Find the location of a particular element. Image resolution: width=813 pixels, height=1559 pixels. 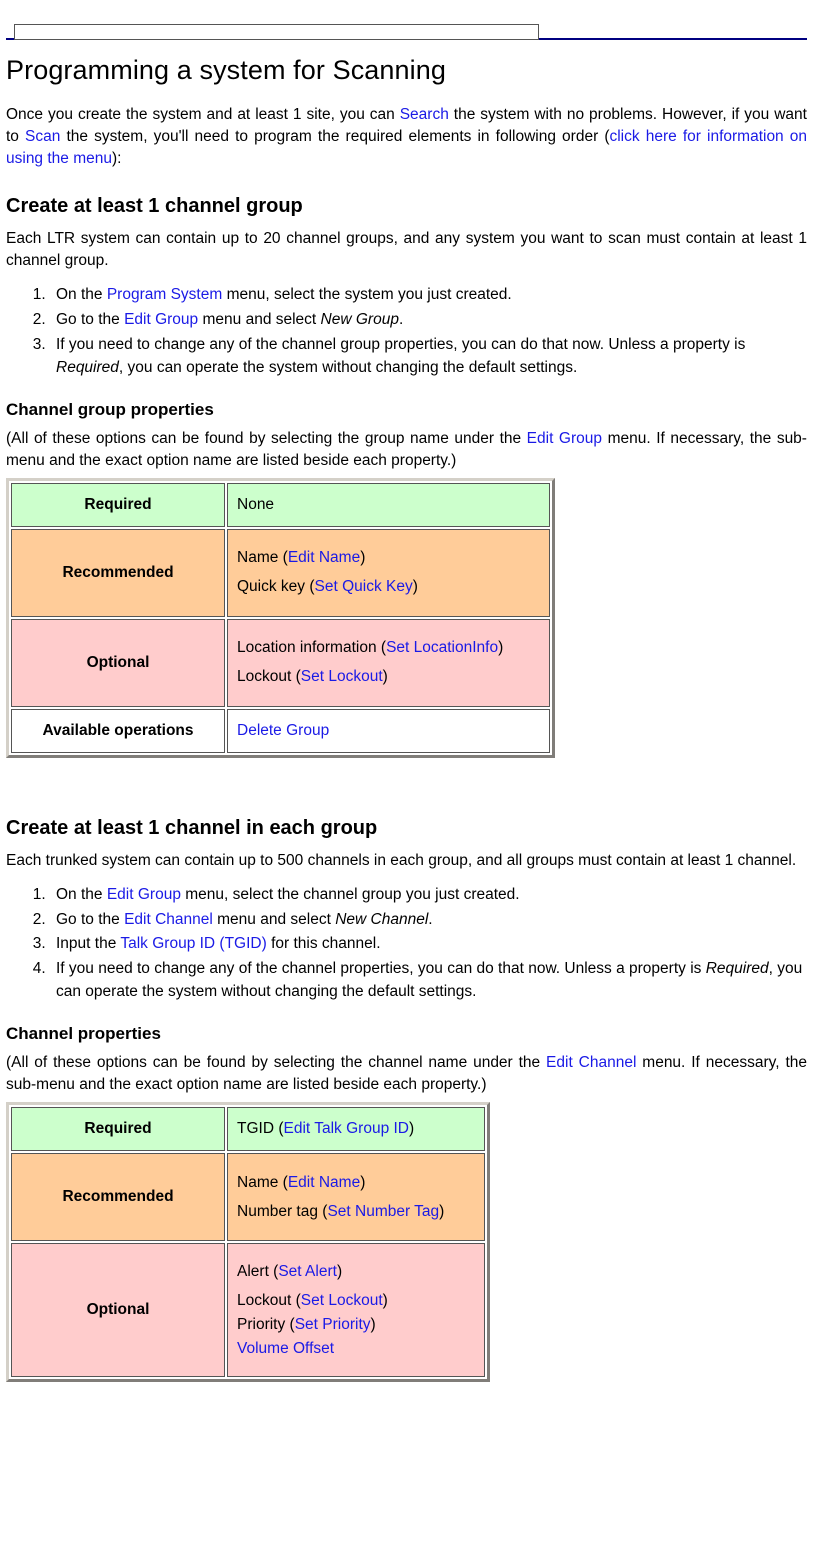

value-line: Lockout (Set Lockout) is located at coordinates (388, 677).